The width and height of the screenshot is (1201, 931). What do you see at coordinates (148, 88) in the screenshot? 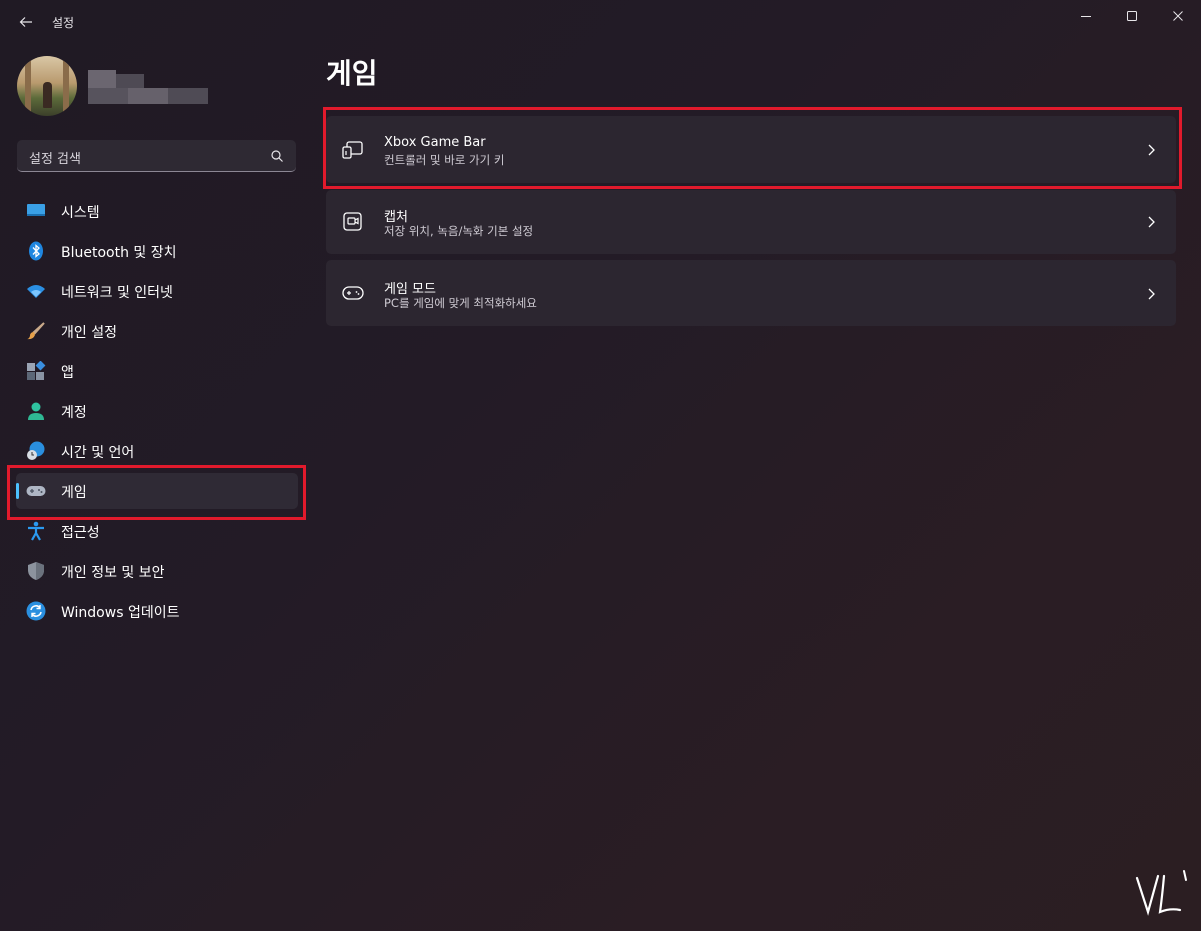
I see `blurred-account-name` at bounding box center [148, 88].